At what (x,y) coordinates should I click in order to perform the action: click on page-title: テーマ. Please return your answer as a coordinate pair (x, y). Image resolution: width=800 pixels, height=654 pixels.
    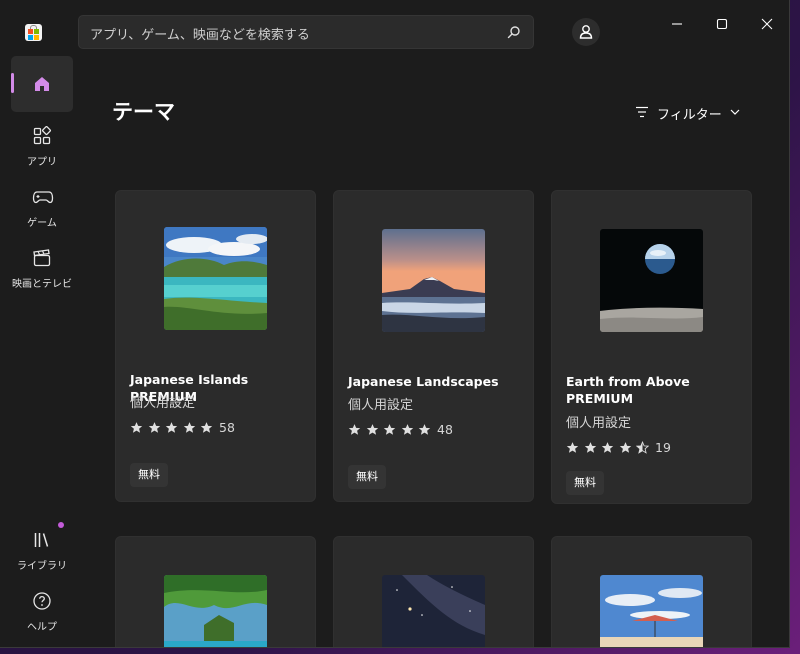
    Looking at the image, I should click on (143, 112).